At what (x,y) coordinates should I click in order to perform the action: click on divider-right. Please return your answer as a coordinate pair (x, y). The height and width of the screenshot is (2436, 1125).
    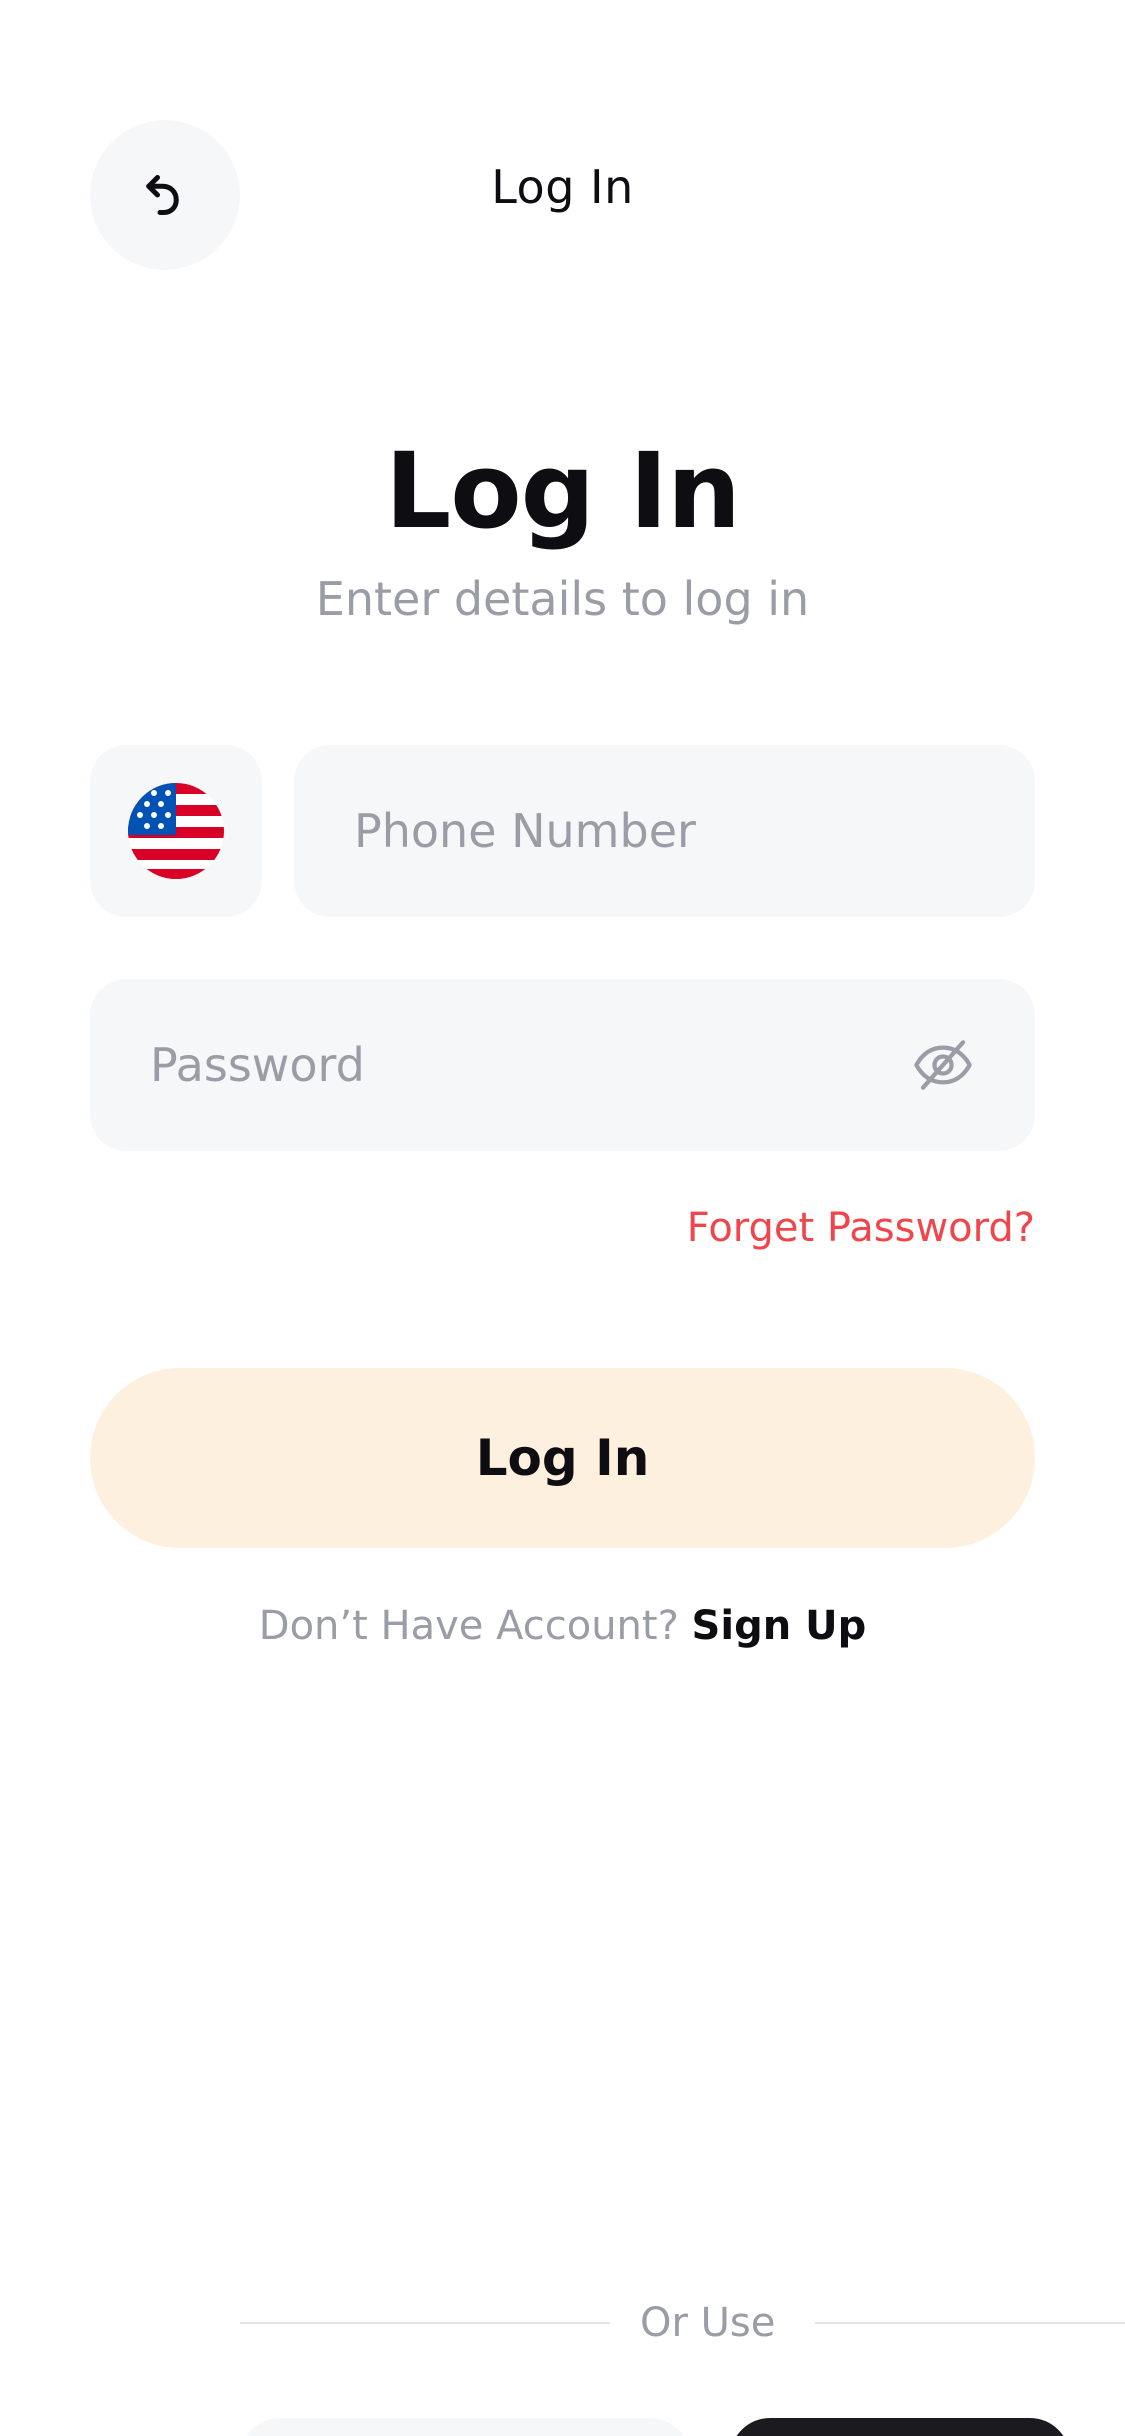
    Looking at the image, I should click on (970, 2323).